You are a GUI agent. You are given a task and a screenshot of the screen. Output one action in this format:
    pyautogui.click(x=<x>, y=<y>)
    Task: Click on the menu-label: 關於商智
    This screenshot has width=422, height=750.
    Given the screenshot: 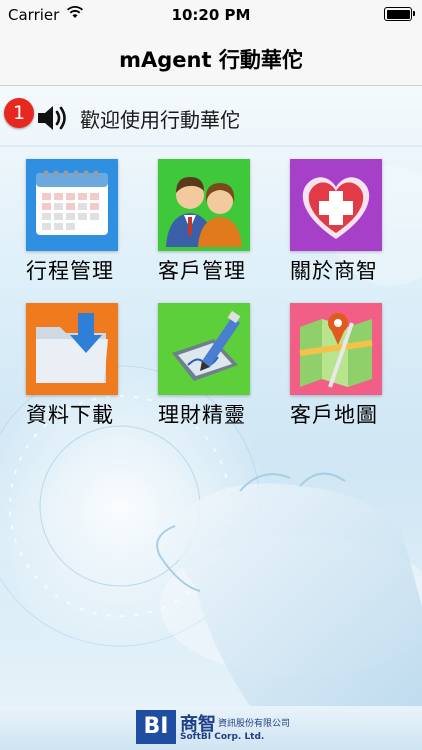 What is the action you would take?
    pyautogui.click(x=334, y=271)
    